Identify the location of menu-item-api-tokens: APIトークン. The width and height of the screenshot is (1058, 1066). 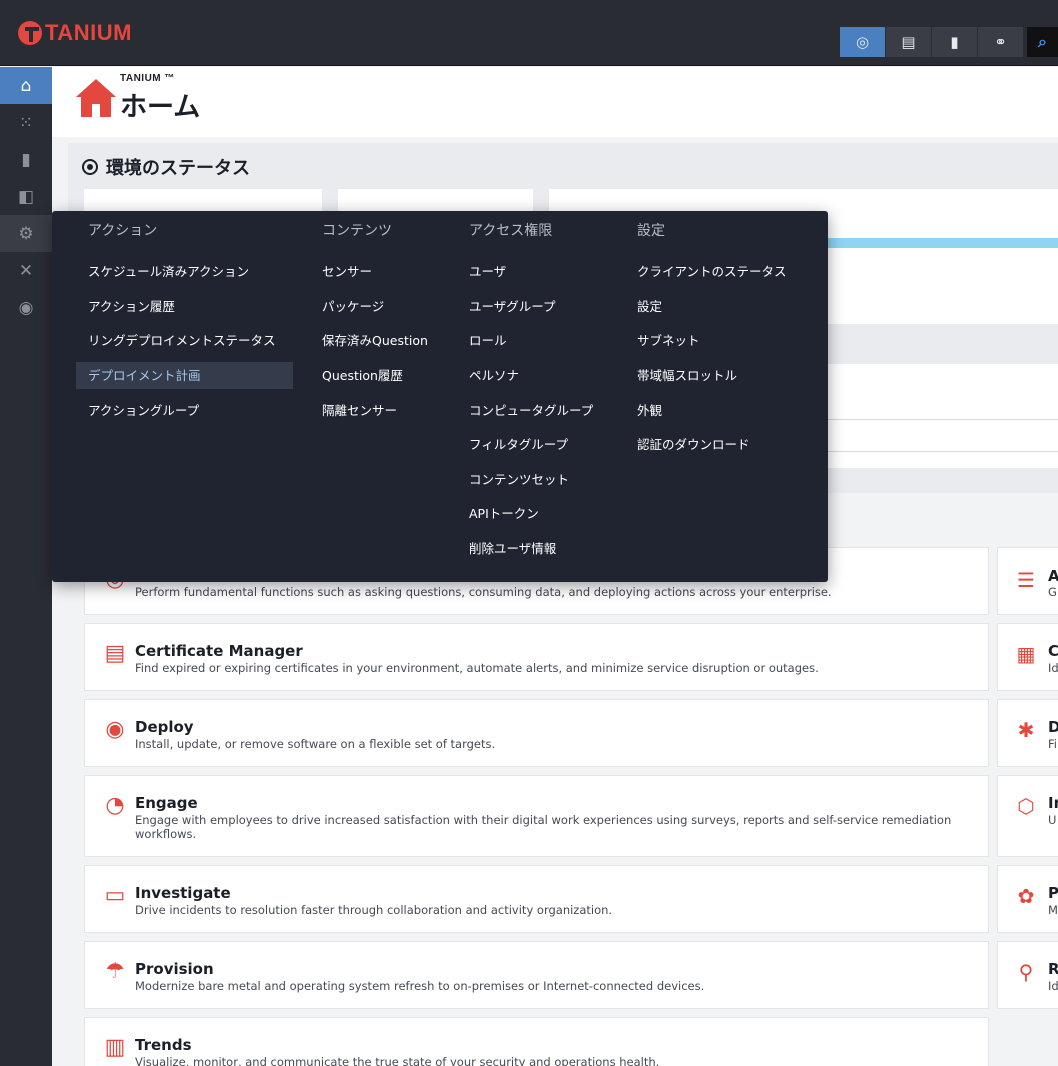
(498, 513).